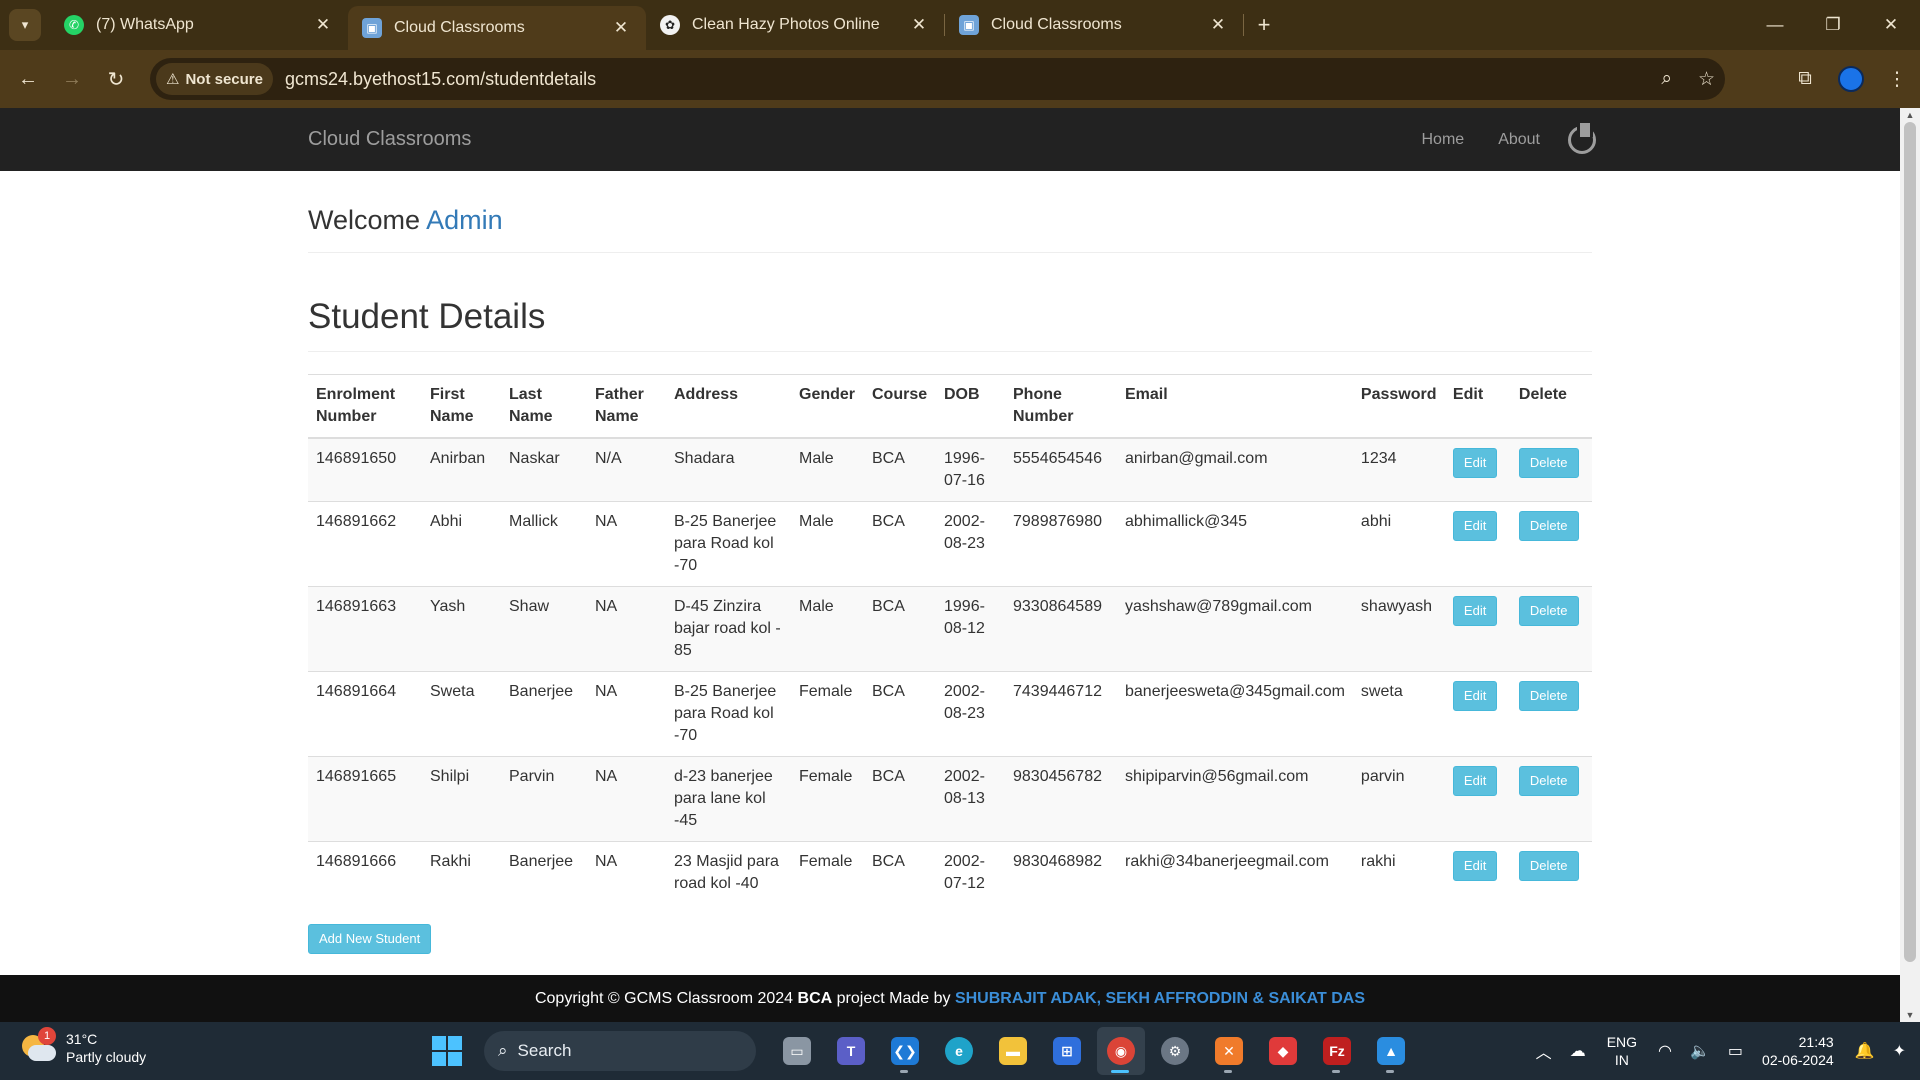 The height and width of the screenshot is (1080, 1920). I want to click on settings-icon: ⚙, so click(1175, 1051).